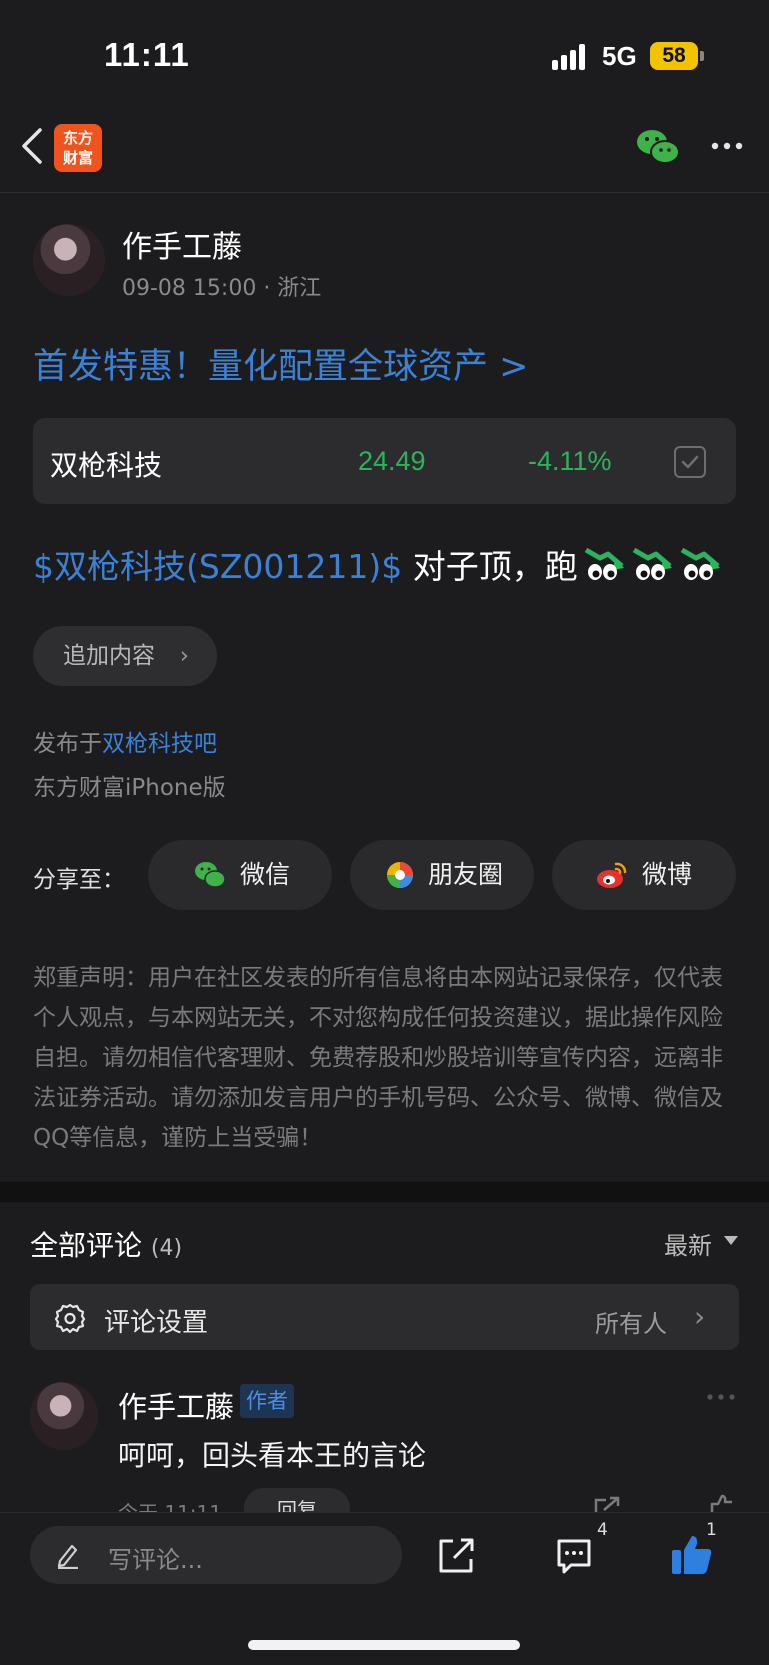 The image size is (769, 1665). I want to click on caret-down-icon, so click(731, 1240).